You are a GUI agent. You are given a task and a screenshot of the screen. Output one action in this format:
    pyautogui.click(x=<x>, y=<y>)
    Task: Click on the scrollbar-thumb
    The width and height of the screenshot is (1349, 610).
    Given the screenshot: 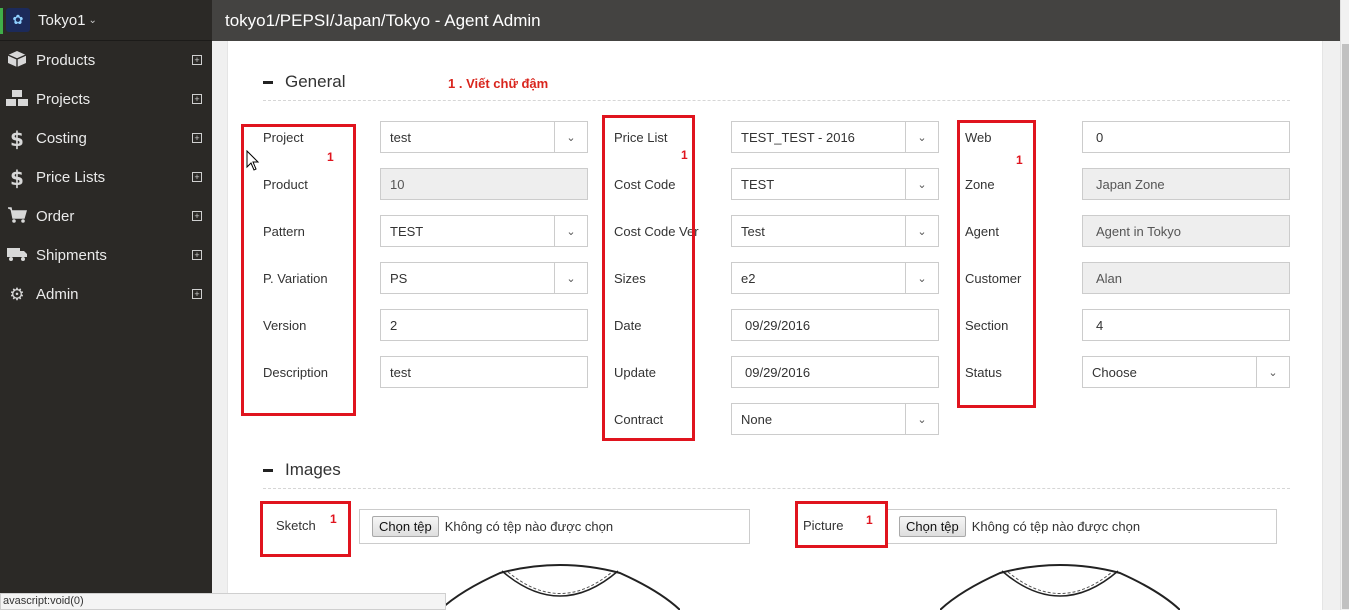 What is the action you would take?
    pyautogui.click(x=1345, y=326)
    